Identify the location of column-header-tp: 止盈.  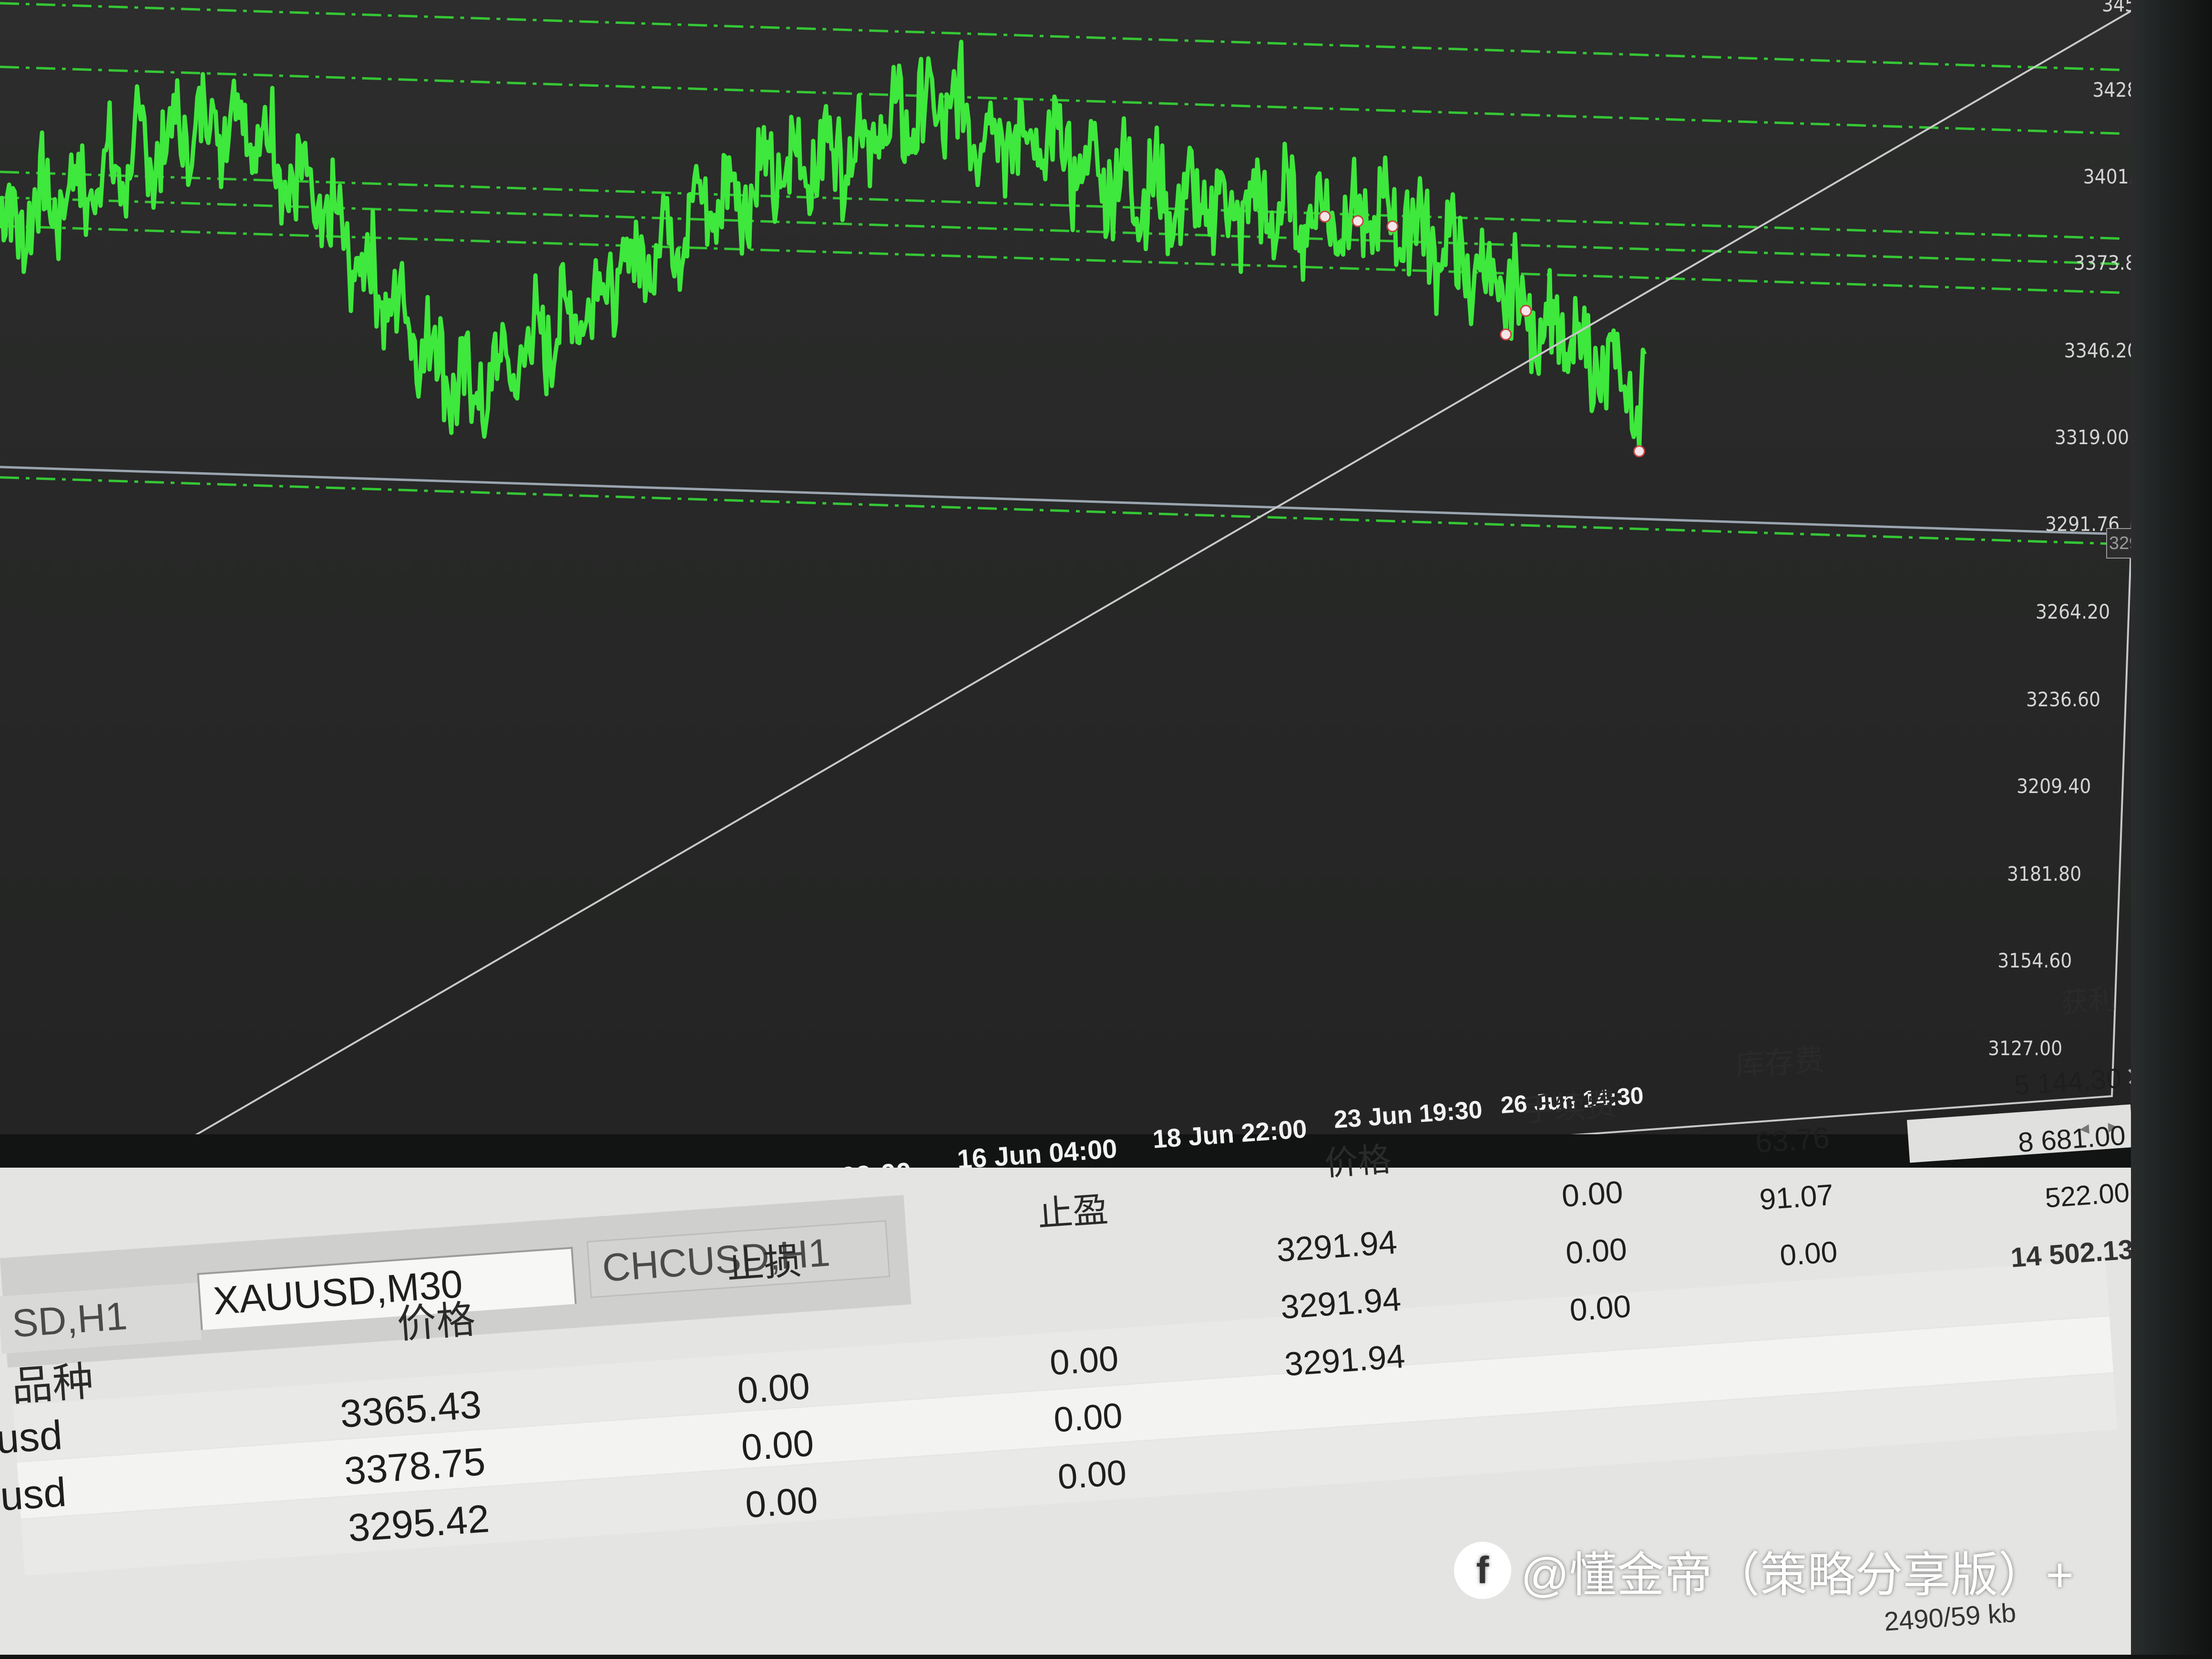
(1008, 1213).